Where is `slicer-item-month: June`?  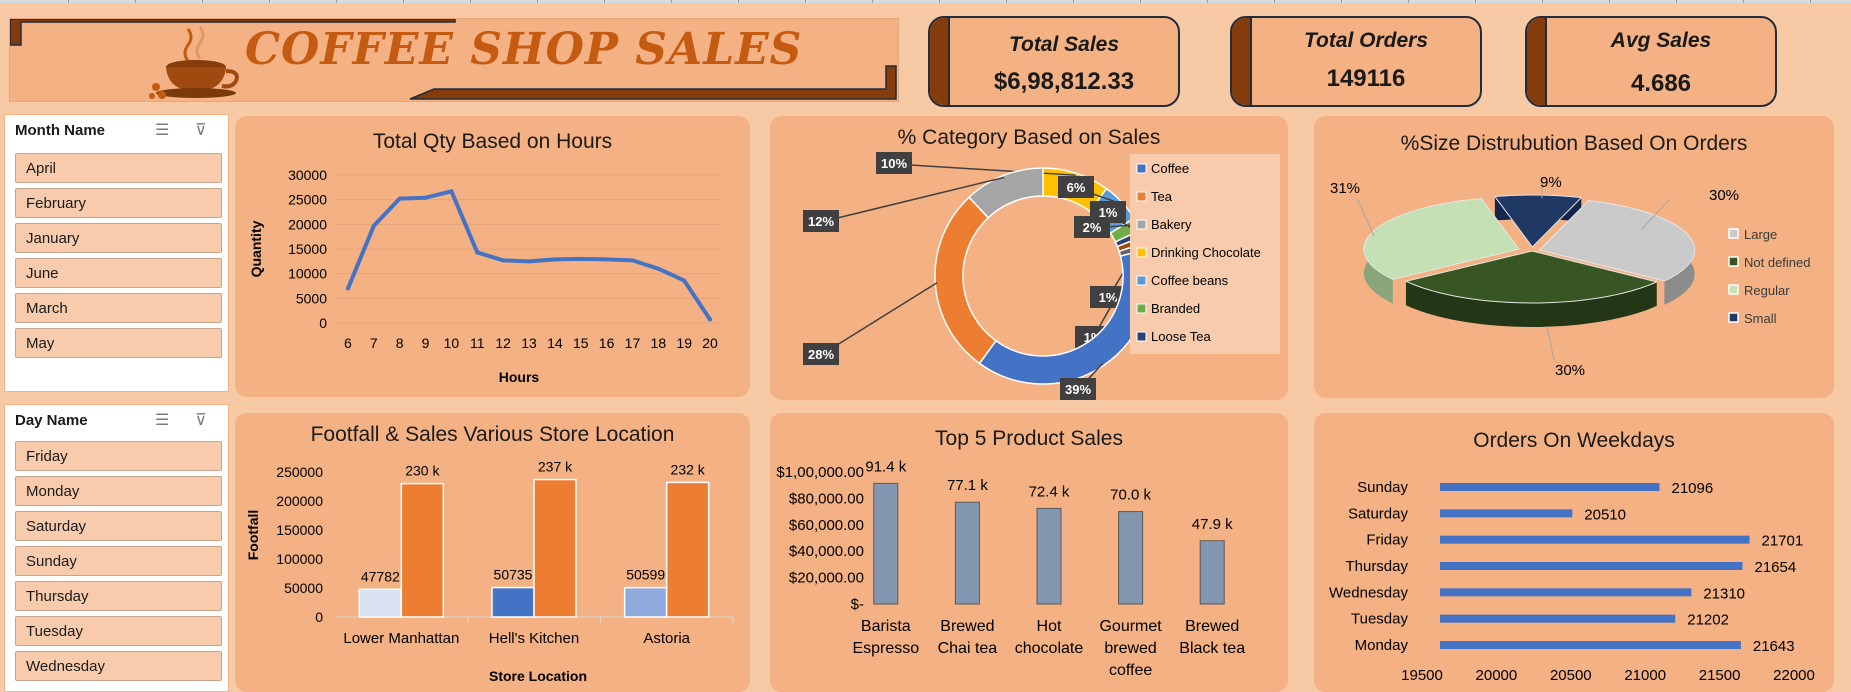 slicer-item-month: June is located at coordinates (118, 273).